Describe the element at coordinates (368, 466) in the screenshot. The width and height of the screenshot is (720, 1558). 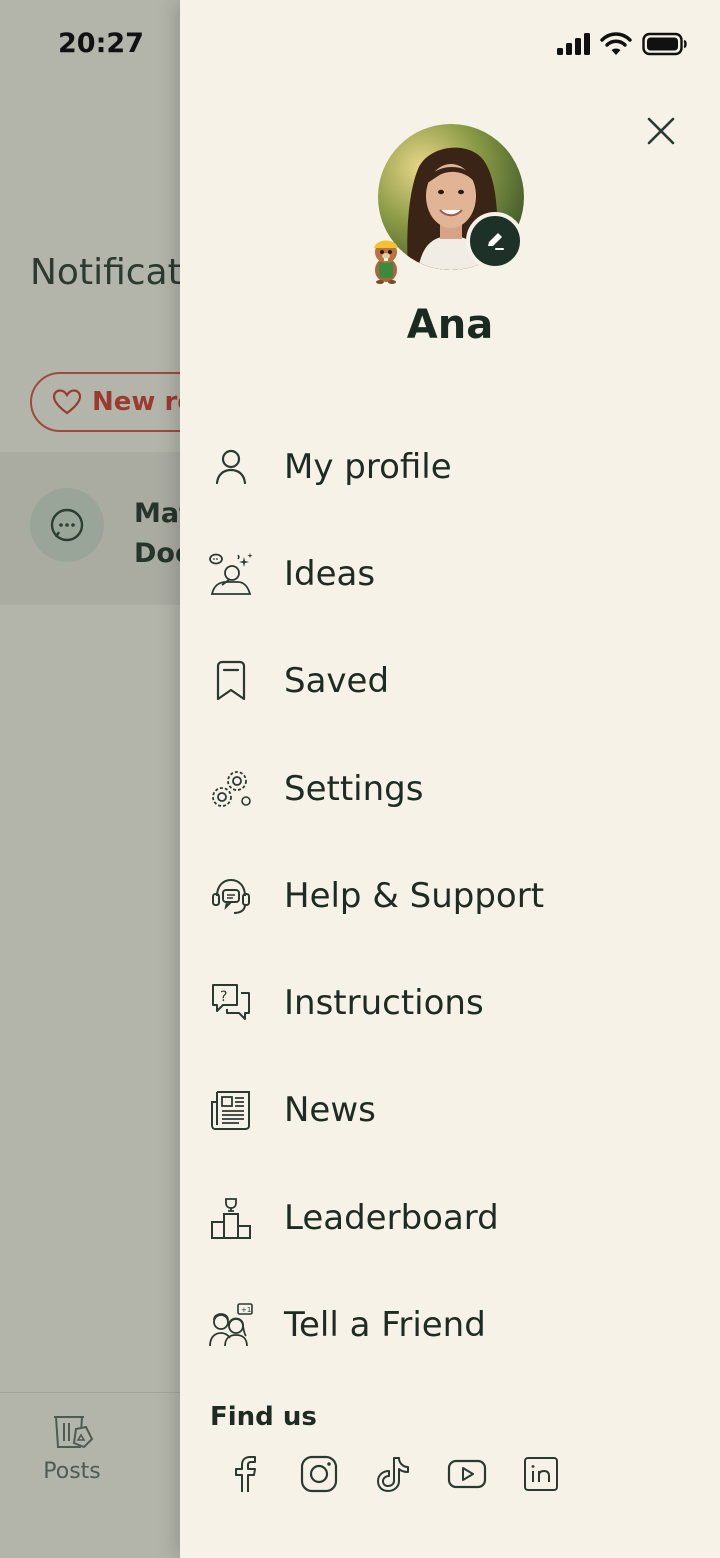
I see `menu-item-label: My profile` at that location.